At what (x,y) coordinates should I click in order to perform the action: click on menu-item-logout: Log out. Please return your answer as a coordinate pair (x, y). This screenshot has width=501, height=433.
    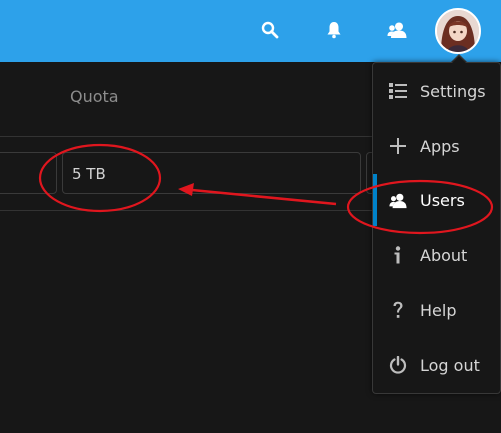
    Looking at the image, I should click on (436, 365).